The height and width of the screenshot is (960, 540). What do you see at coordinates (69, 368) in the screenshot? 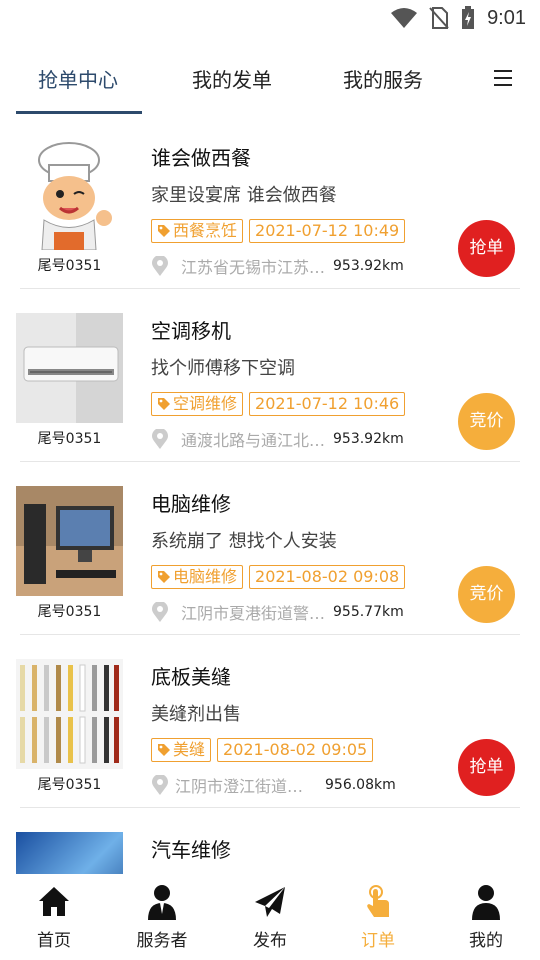
I see `order-thumbnail-air-conditioner` at bounding box center [69, 368].